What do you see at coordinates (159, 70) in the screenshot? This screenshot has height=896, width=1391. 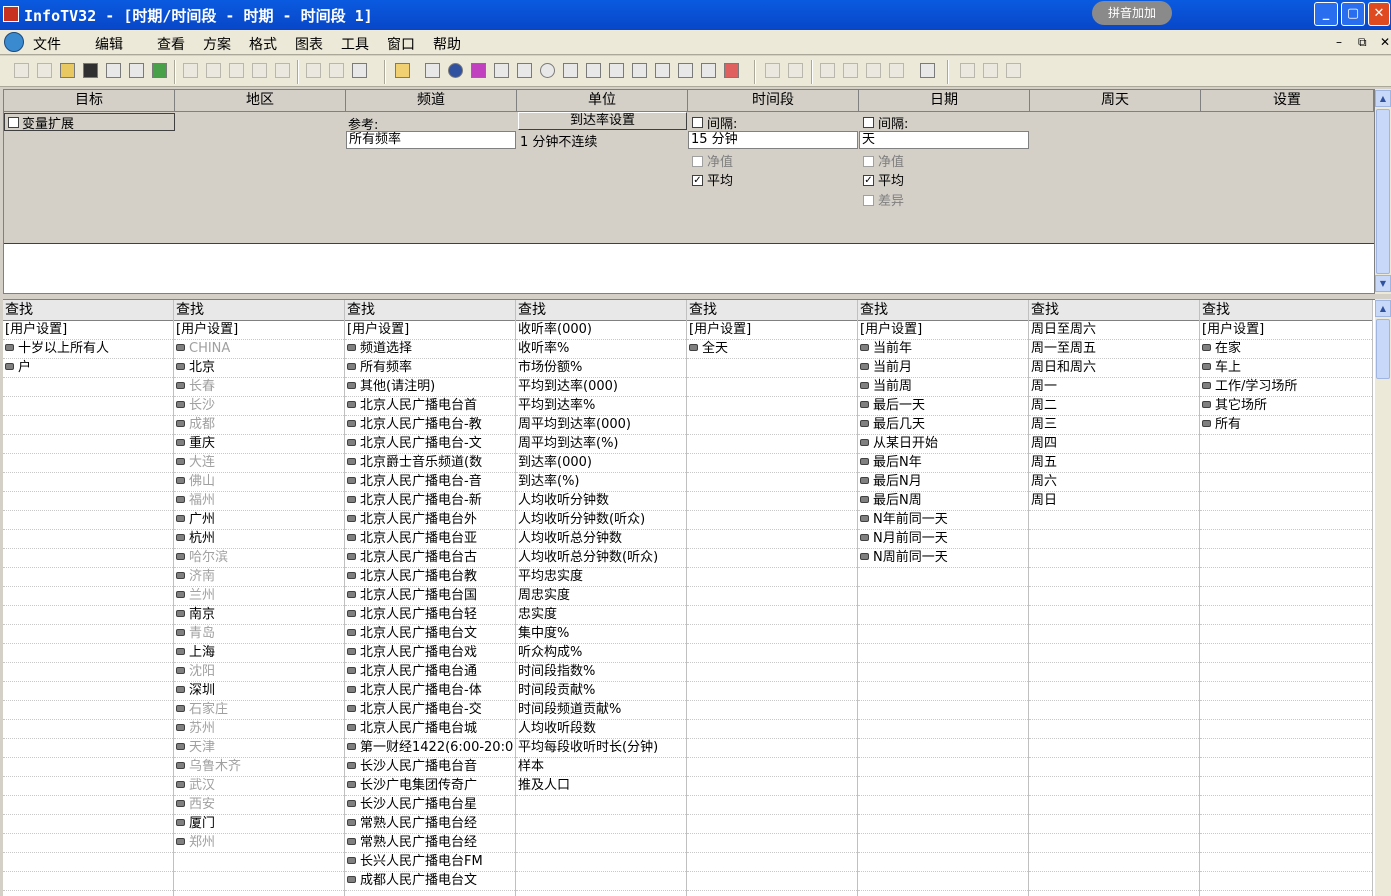 I see `excel-icon` at bounding box center [159, 70].